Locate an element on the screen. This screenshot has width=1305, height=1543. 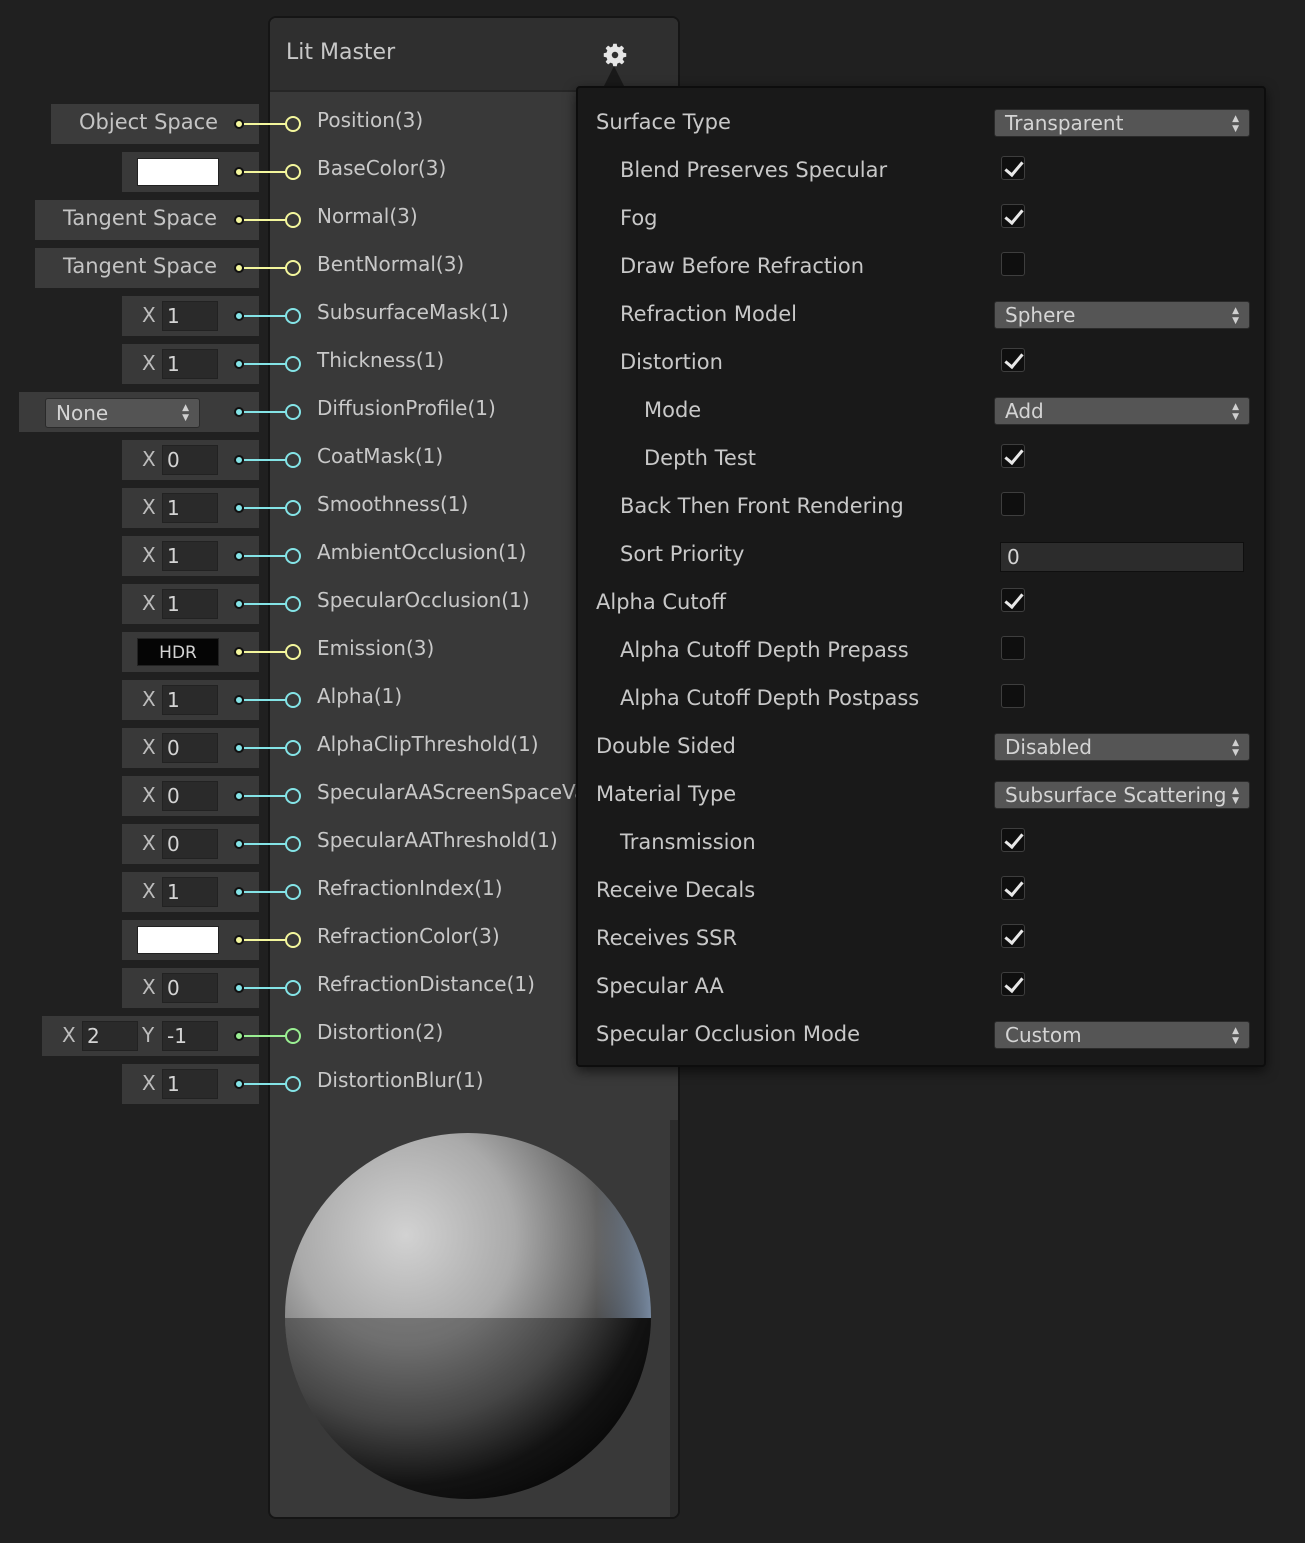
setting-dropdown: Custom ▲ ▼ is located at coordinates (1122, 1035).